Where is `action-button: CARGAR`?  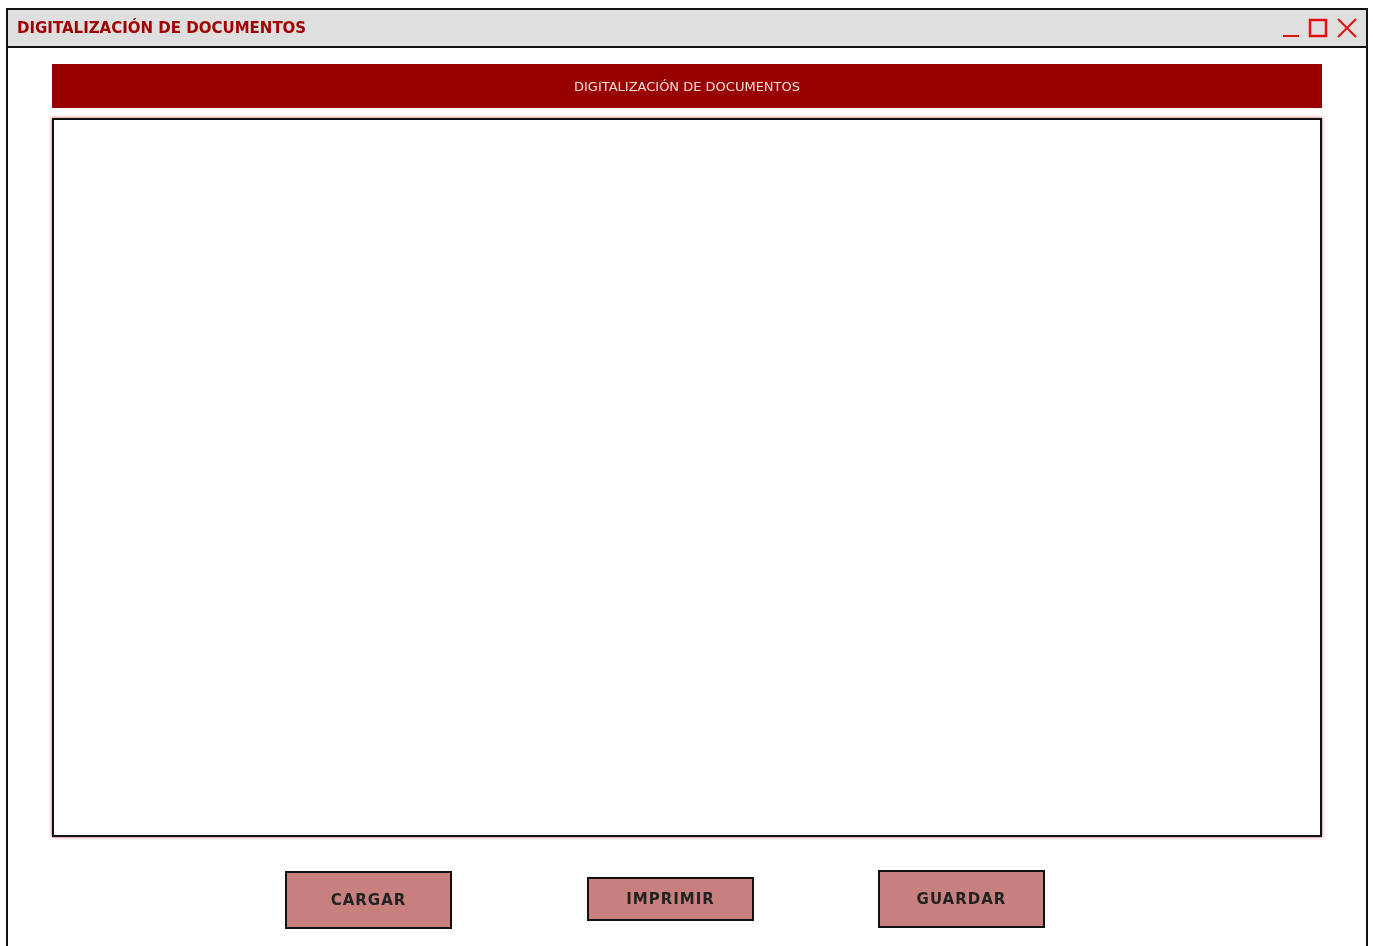 action-button: CARGAR is located at coordinates (368, 900).